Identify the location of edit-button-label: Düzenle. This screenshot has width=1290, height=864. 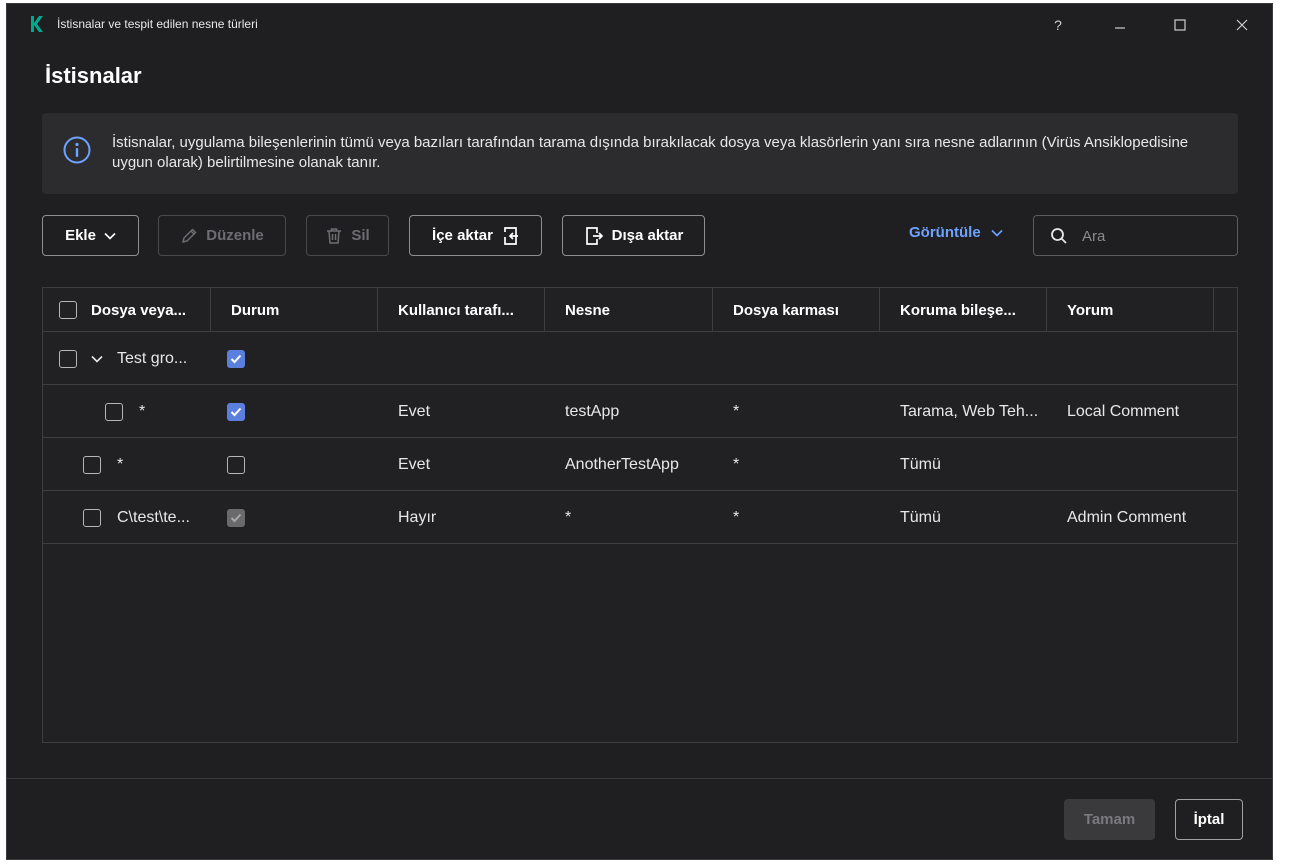
(235, 235).